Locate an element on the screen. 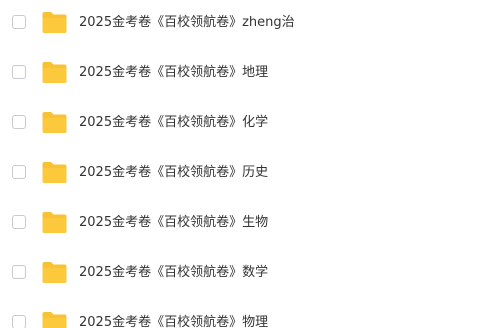 The image size is (485, 328). file-name: 2025金考卷《百校领航卷》化学 is located at coordinates (173, 123).